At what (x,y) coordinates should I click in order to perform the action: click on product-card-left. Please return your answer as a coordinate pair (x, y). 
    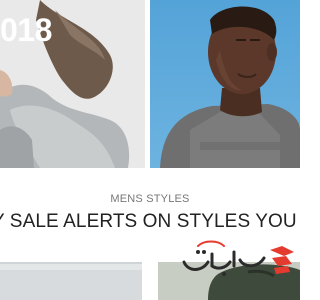
    Looking at the image, I should click on (71, 281).